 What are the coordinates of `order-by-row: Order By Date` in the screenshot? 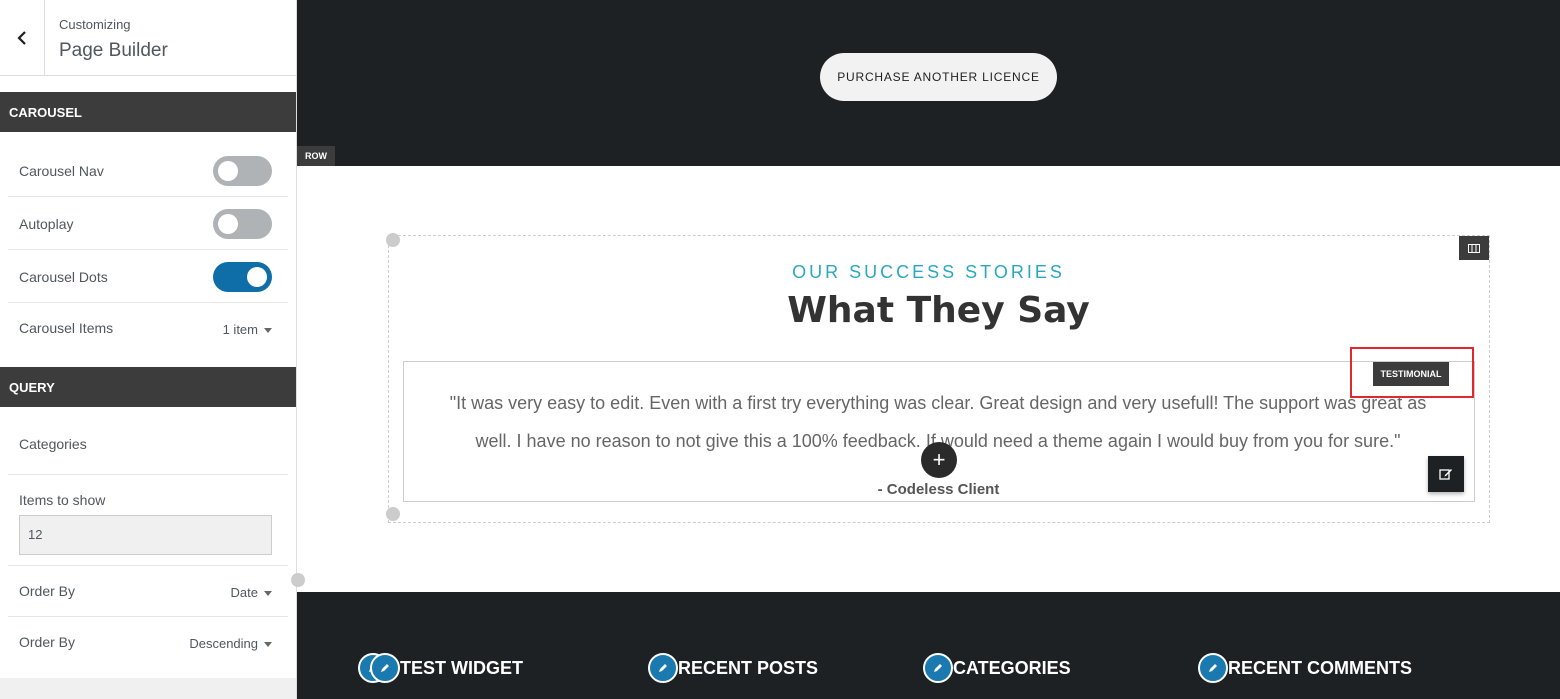 It's located at (148, 591).